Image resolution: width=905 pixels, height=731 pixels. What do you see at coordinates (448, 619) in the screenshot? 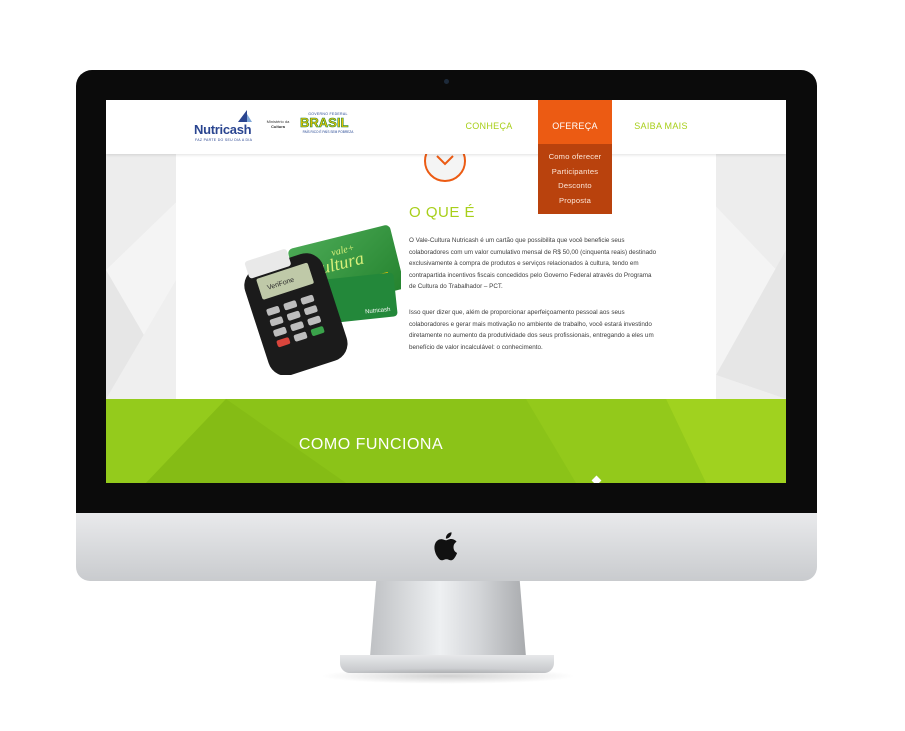
I see `imac-stand-neck` at bounding box center [448, 619].